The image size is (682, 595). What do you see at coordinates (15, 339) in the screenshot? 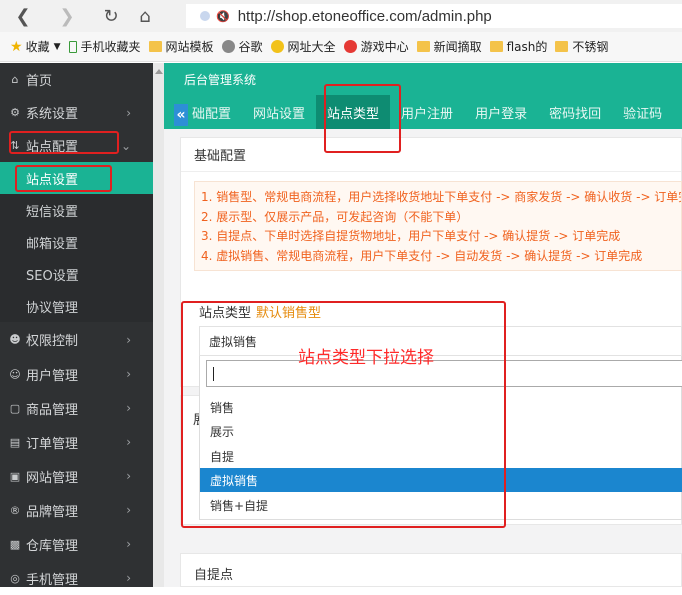
I see `user-lock-icon: ☻` at bounding box center [15, 339].